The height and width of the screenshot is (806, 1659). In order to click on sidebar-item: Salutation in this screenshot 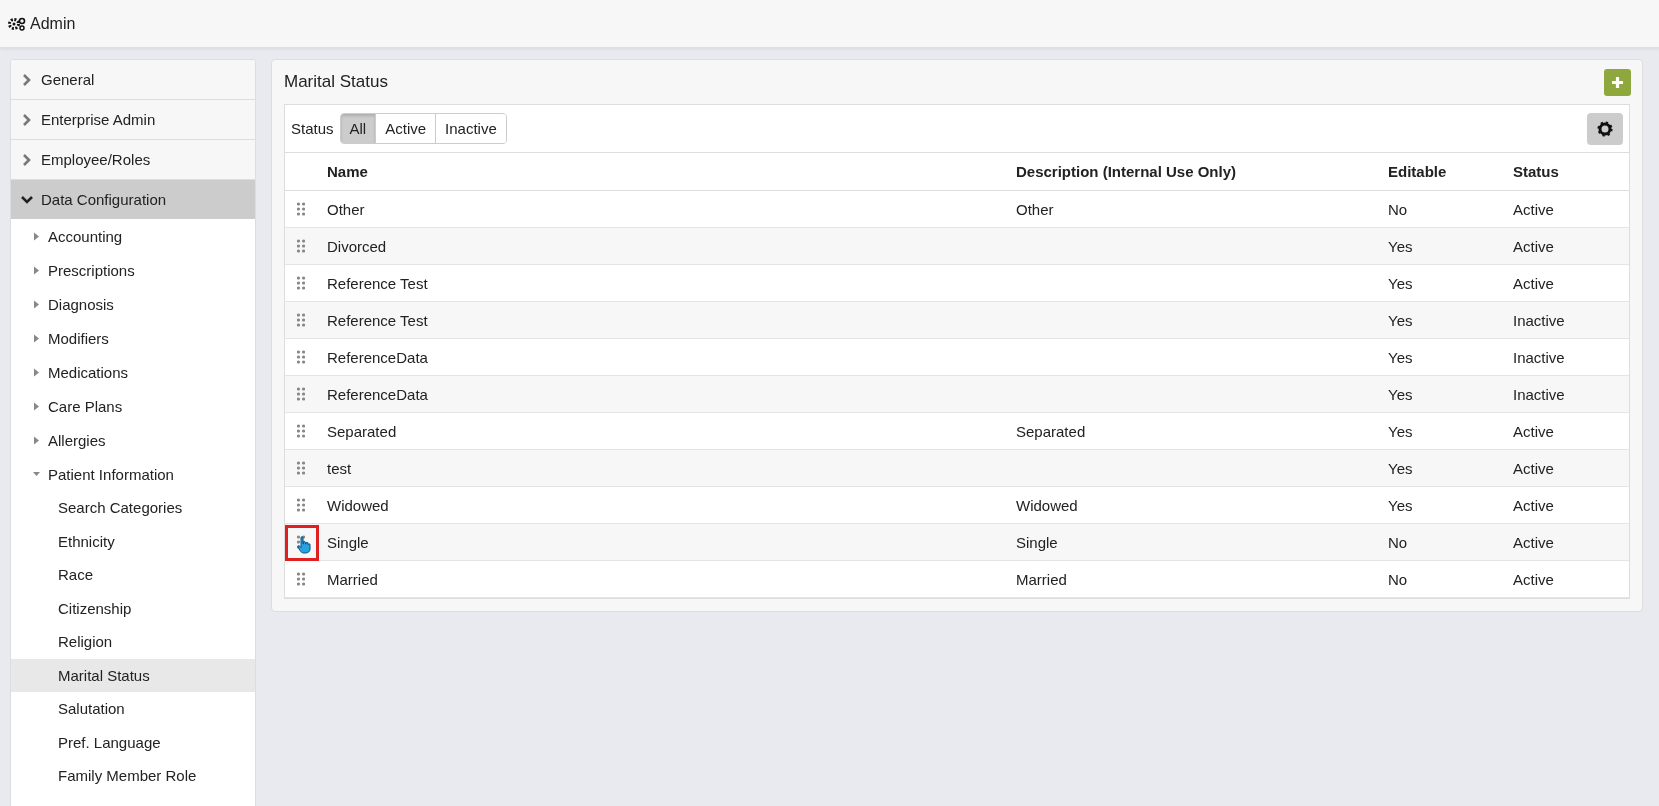, I will do `click(133, 709)`.